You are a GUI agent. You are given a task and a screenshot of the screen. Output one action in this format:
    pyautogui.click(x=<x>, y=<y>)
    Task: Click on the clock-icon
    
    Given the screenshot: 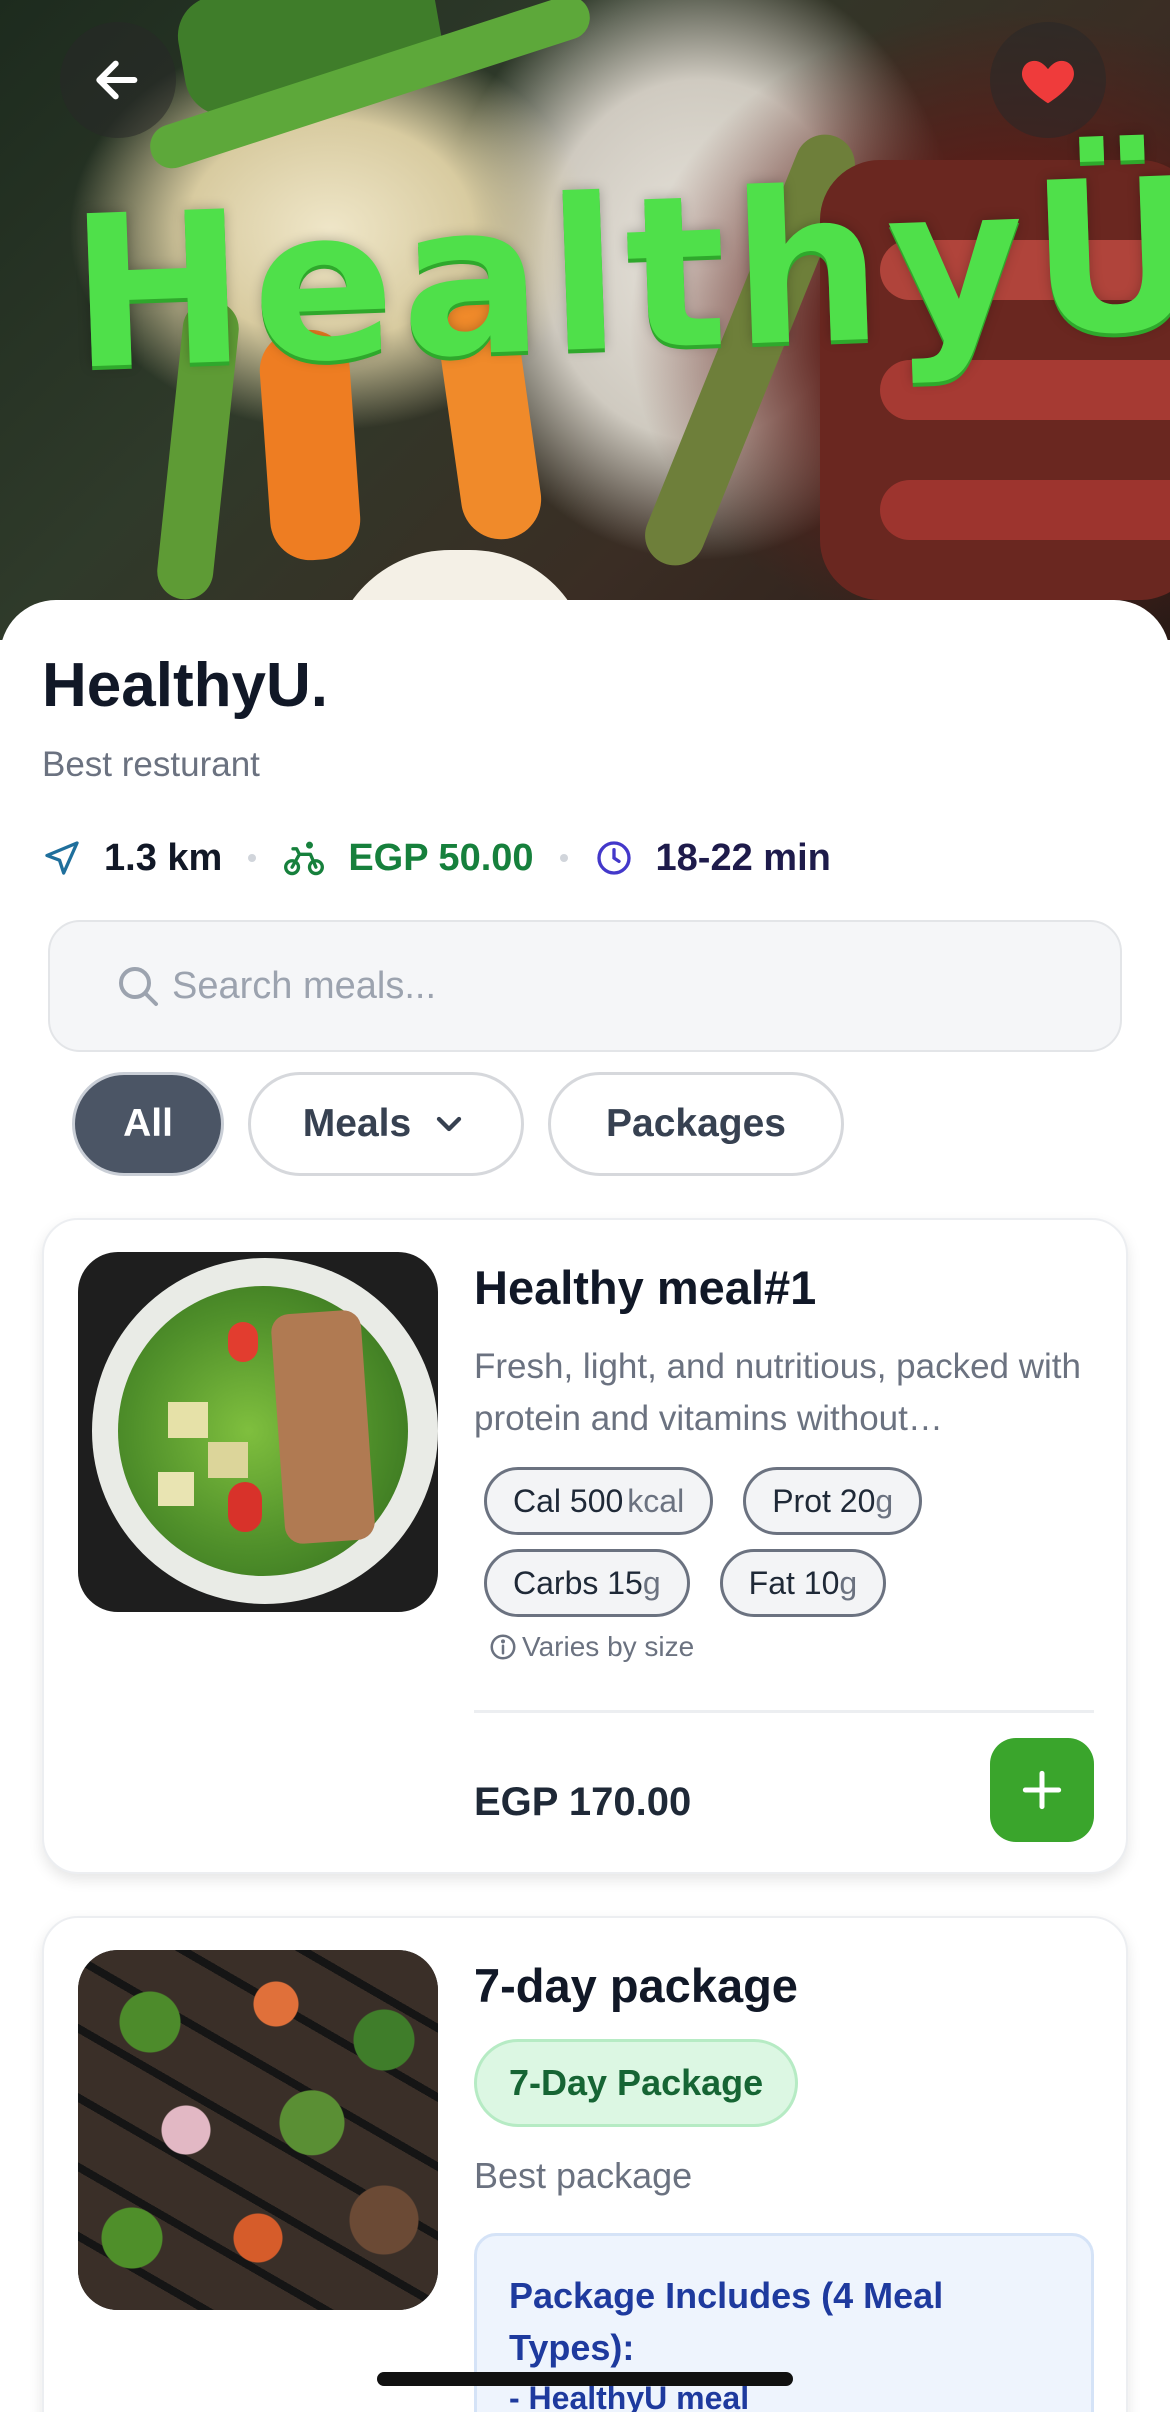 What is the action you would take?
    pyautogui.click(x=614, y=858)
    